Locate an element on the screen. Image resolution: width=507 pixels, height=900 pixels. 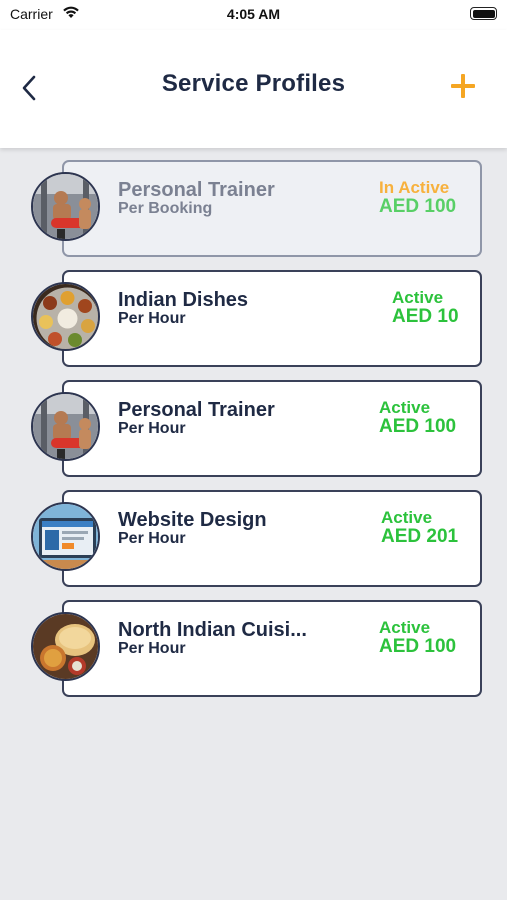
profile-title: Website Design is located at coordinates (192, 520).